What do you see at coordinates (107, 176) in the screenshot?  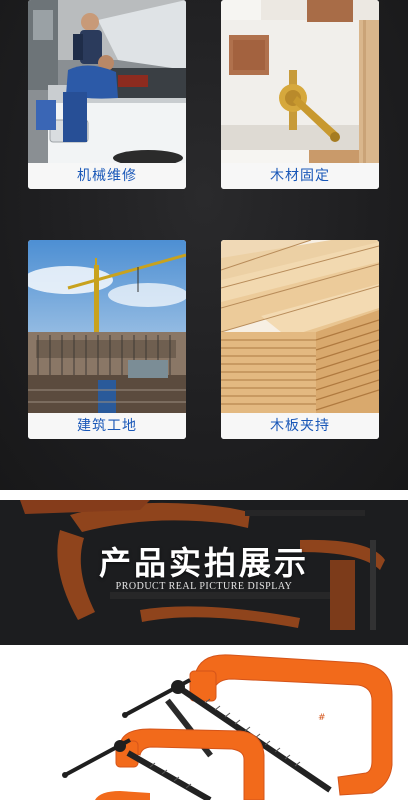 I see `application-label: 机械维修` at bounding box center [107, 176].